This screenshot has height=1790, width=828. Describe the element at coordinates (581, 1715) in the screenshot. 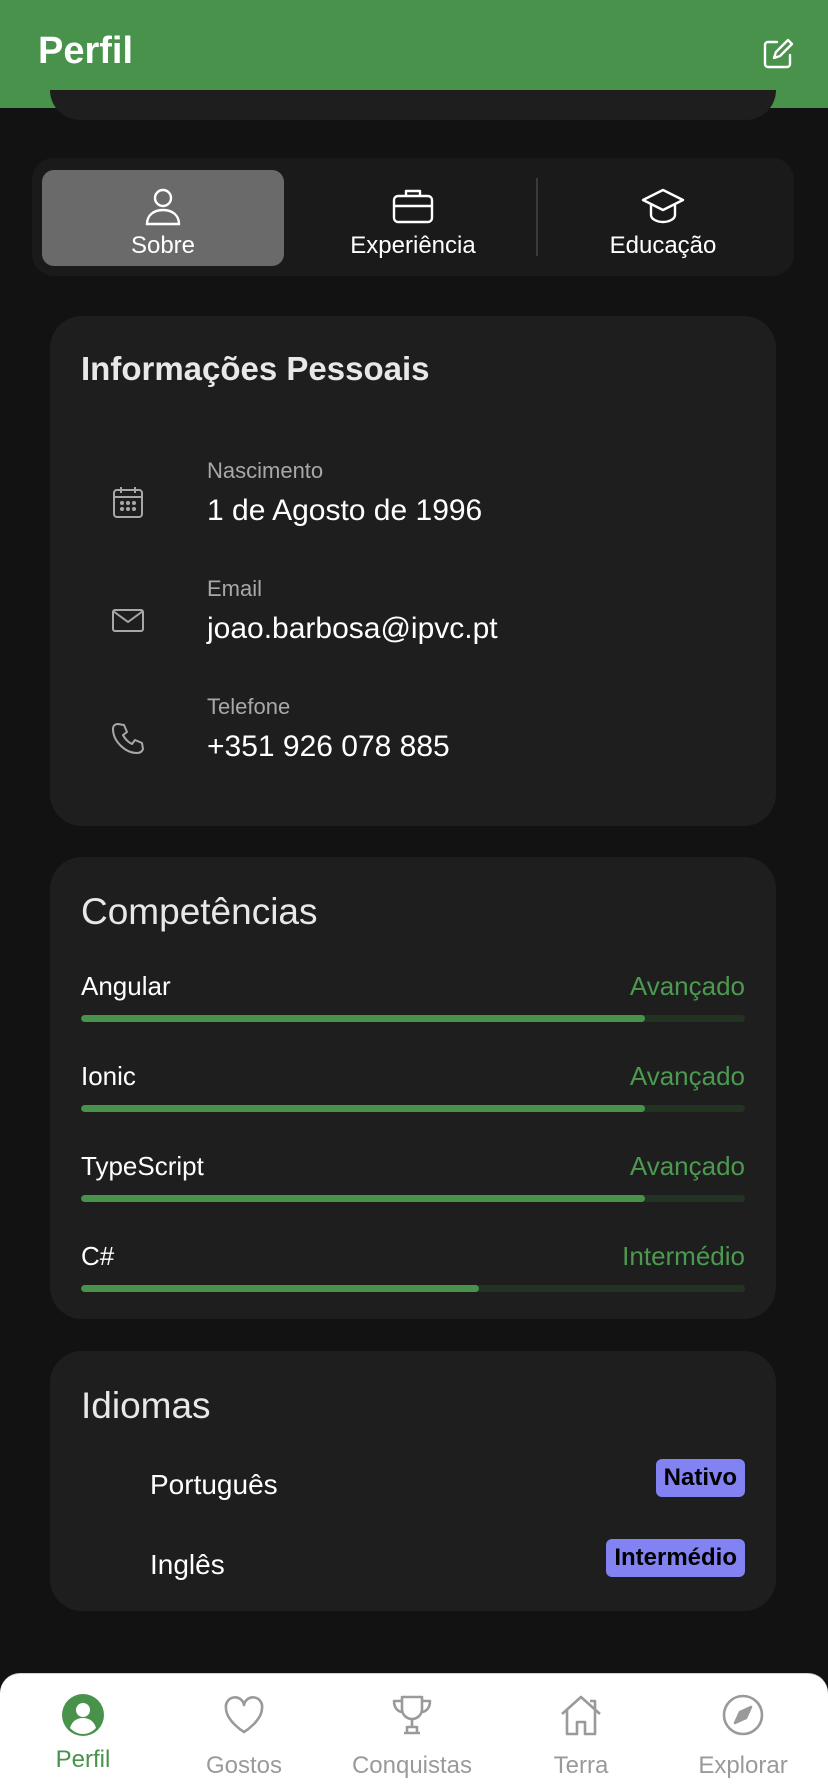

I see `home-icon` at that location.